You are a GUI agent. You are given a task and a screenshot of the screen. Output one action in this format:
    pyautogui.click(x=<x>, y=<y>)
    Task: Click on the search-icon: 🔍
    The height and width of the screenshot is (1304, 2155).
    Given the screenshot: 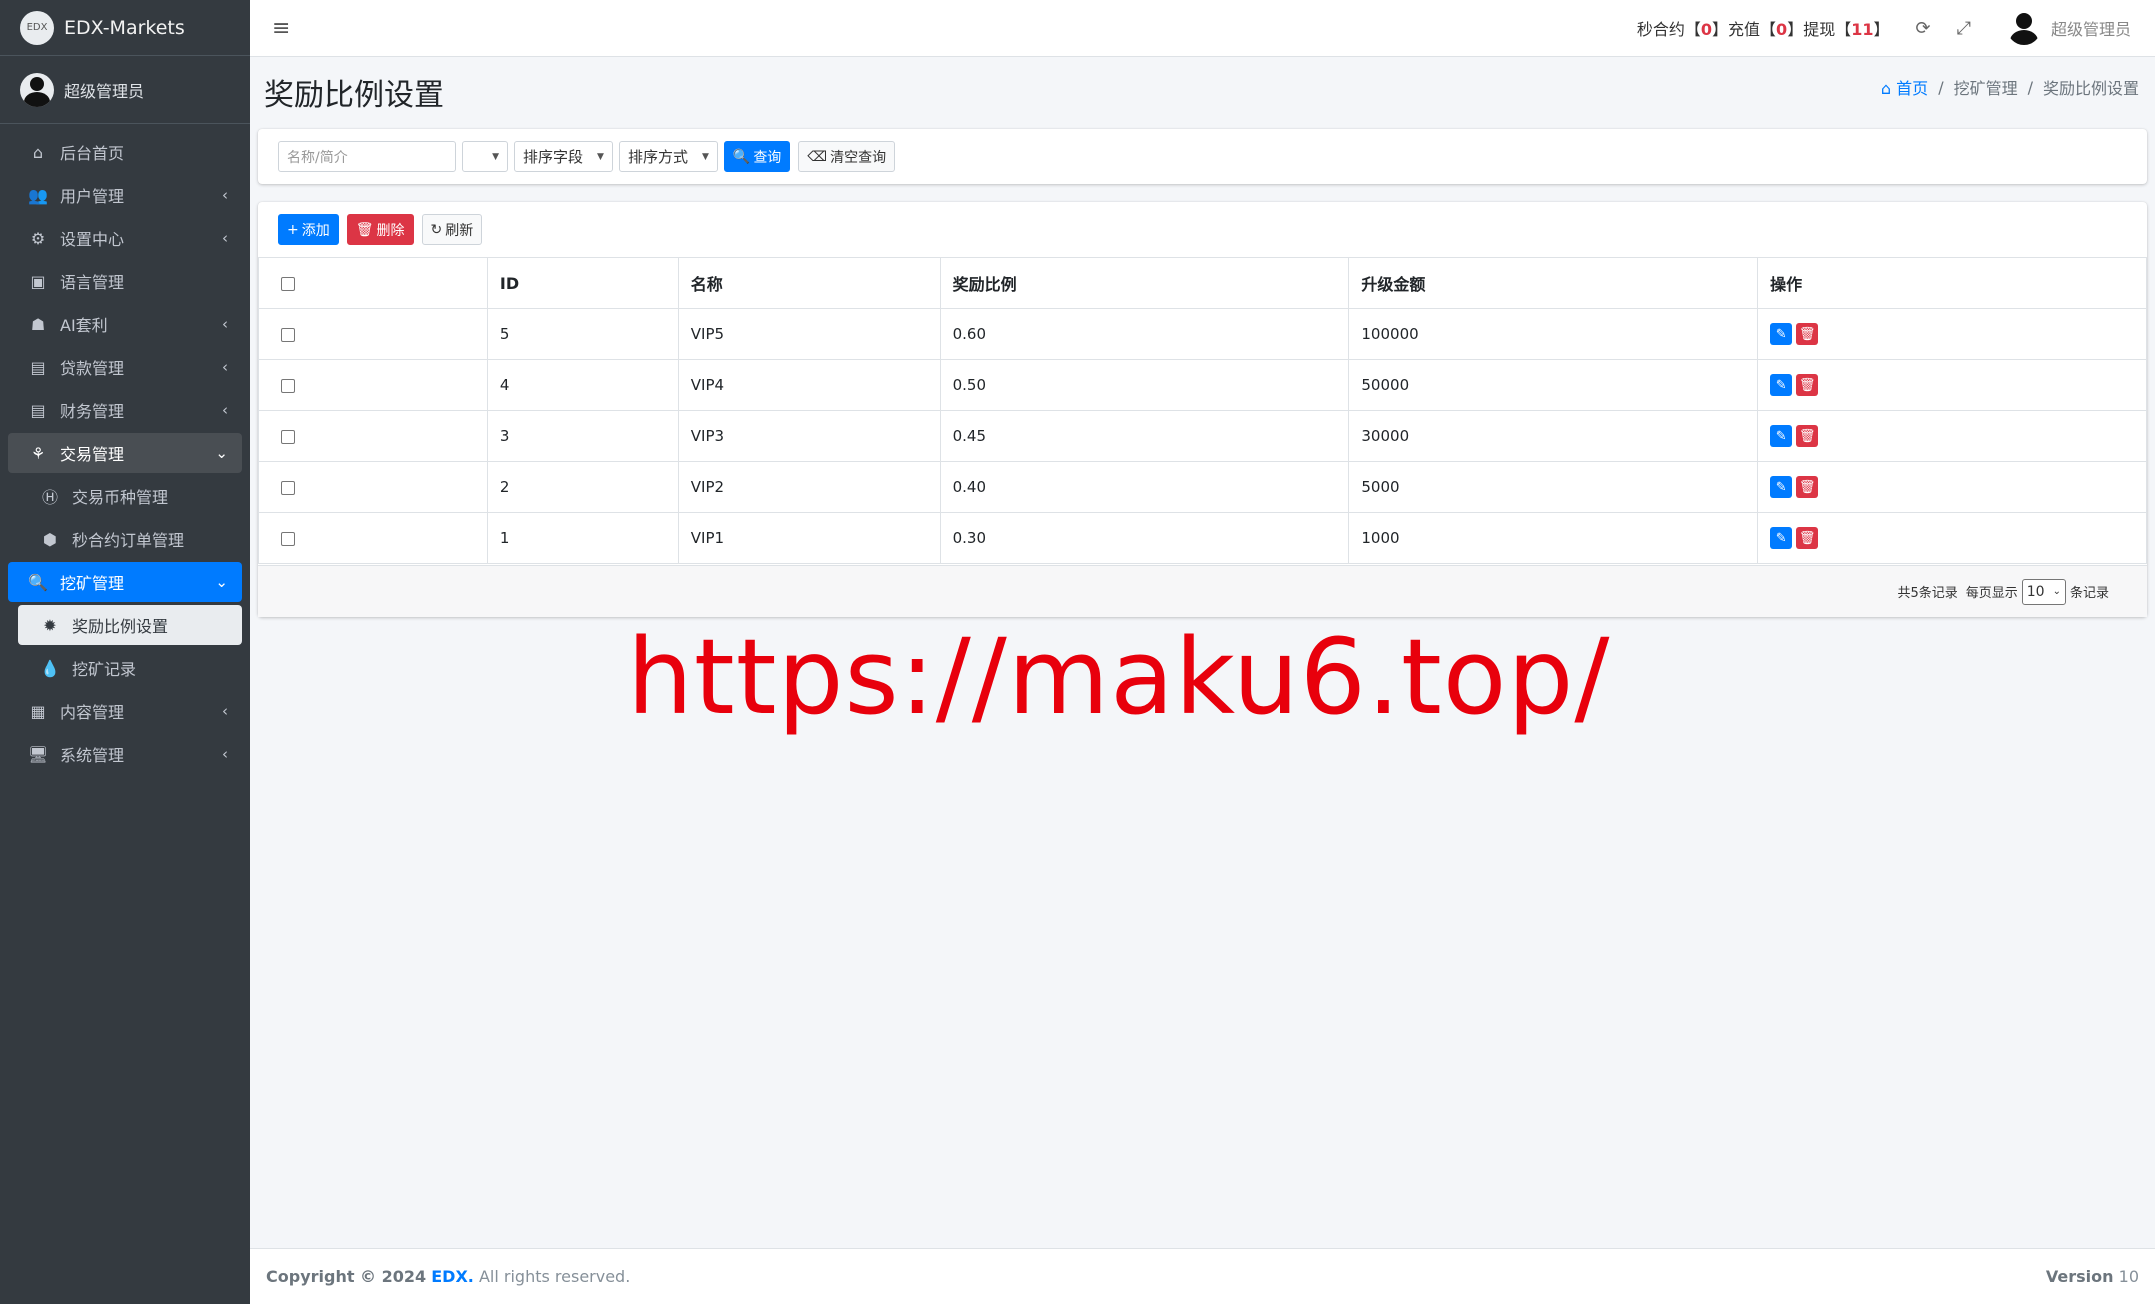 What is the action you would take?
    pyautogui.click(x=741, y=156)
    